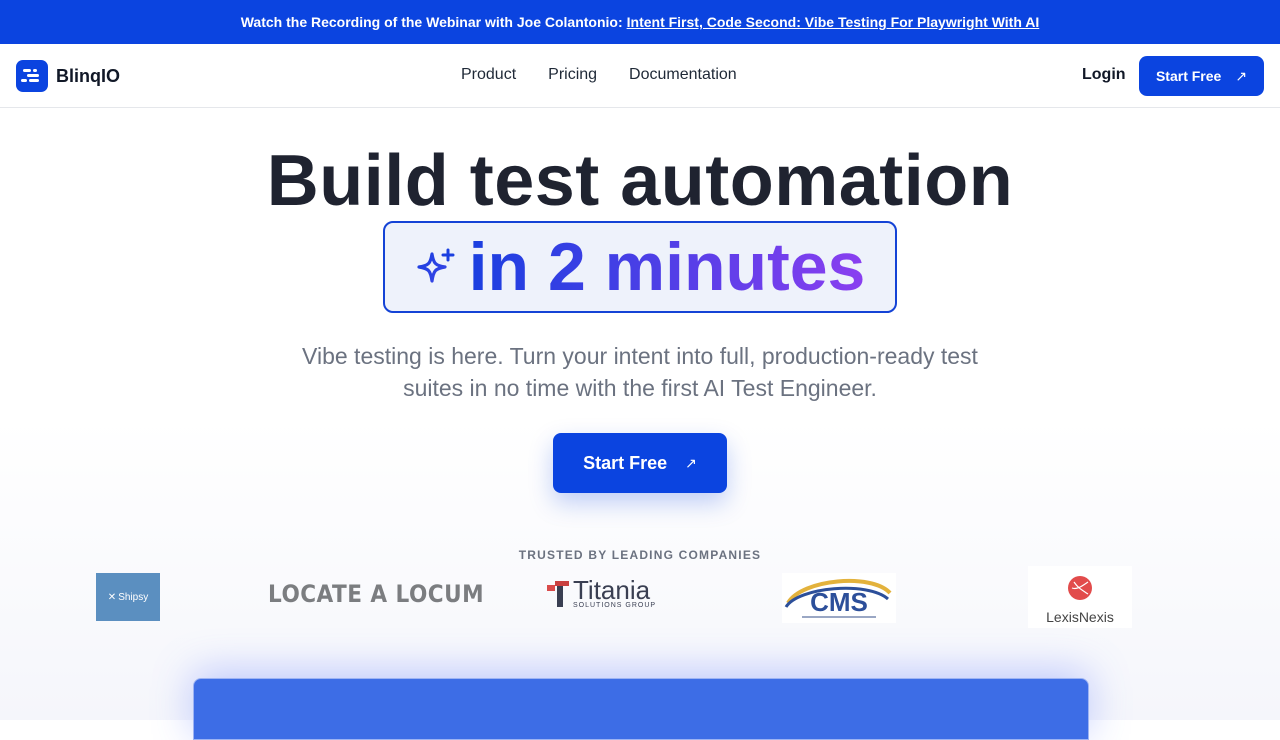  What do you see at coordinates (839, 602) in the screenshot?
I see `cms-logo-text: CMS` at bounding box center [839, 602].